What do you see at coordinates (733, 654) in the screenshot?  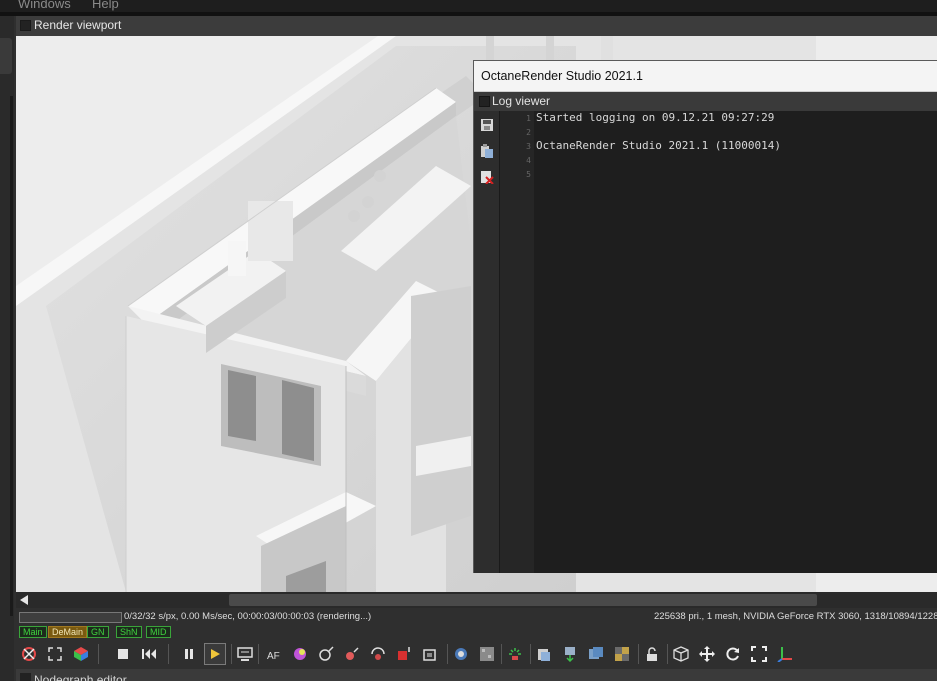 I see `rotate-icon` at bounding box center [733, 654].